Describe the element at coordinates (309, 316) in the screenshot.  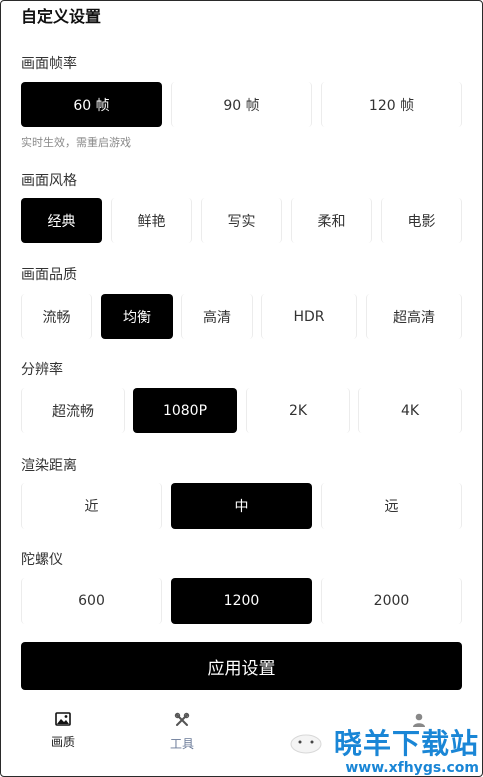
I see `option-quality-hdr: HDR` at that location.